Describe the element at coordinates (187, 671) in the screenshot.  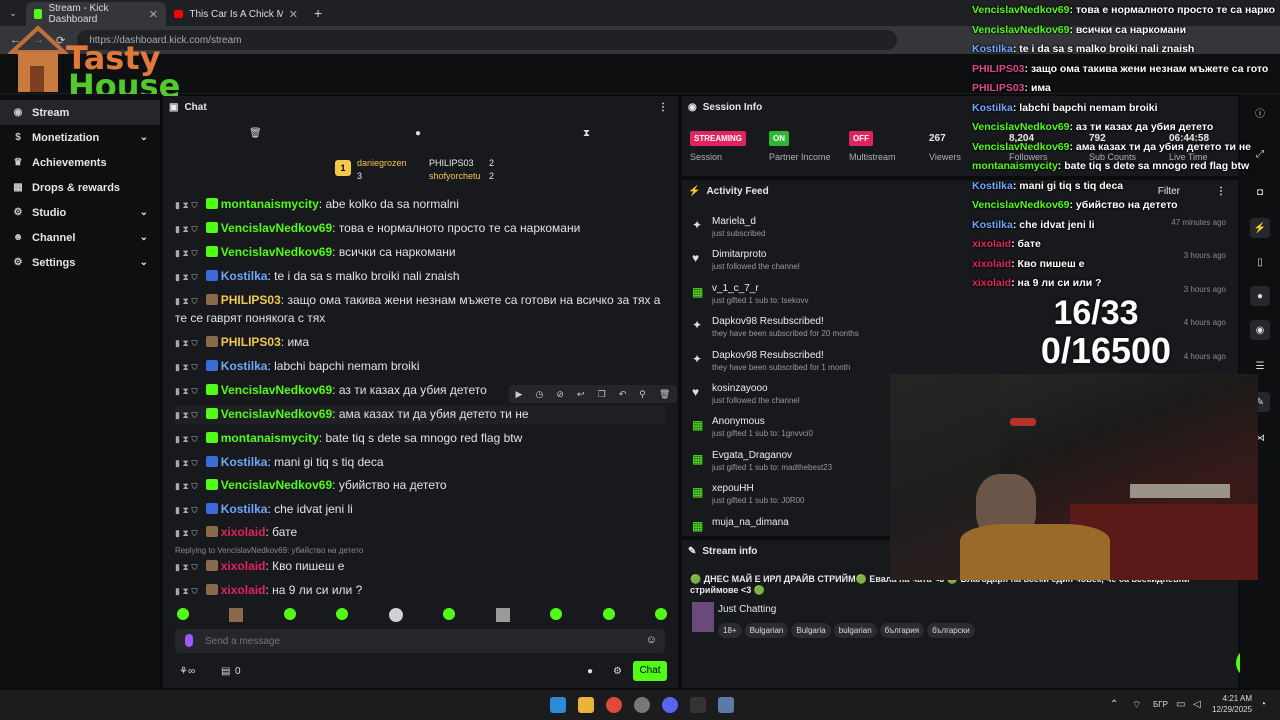
I see `points-icon: ⚘∞` at that location.